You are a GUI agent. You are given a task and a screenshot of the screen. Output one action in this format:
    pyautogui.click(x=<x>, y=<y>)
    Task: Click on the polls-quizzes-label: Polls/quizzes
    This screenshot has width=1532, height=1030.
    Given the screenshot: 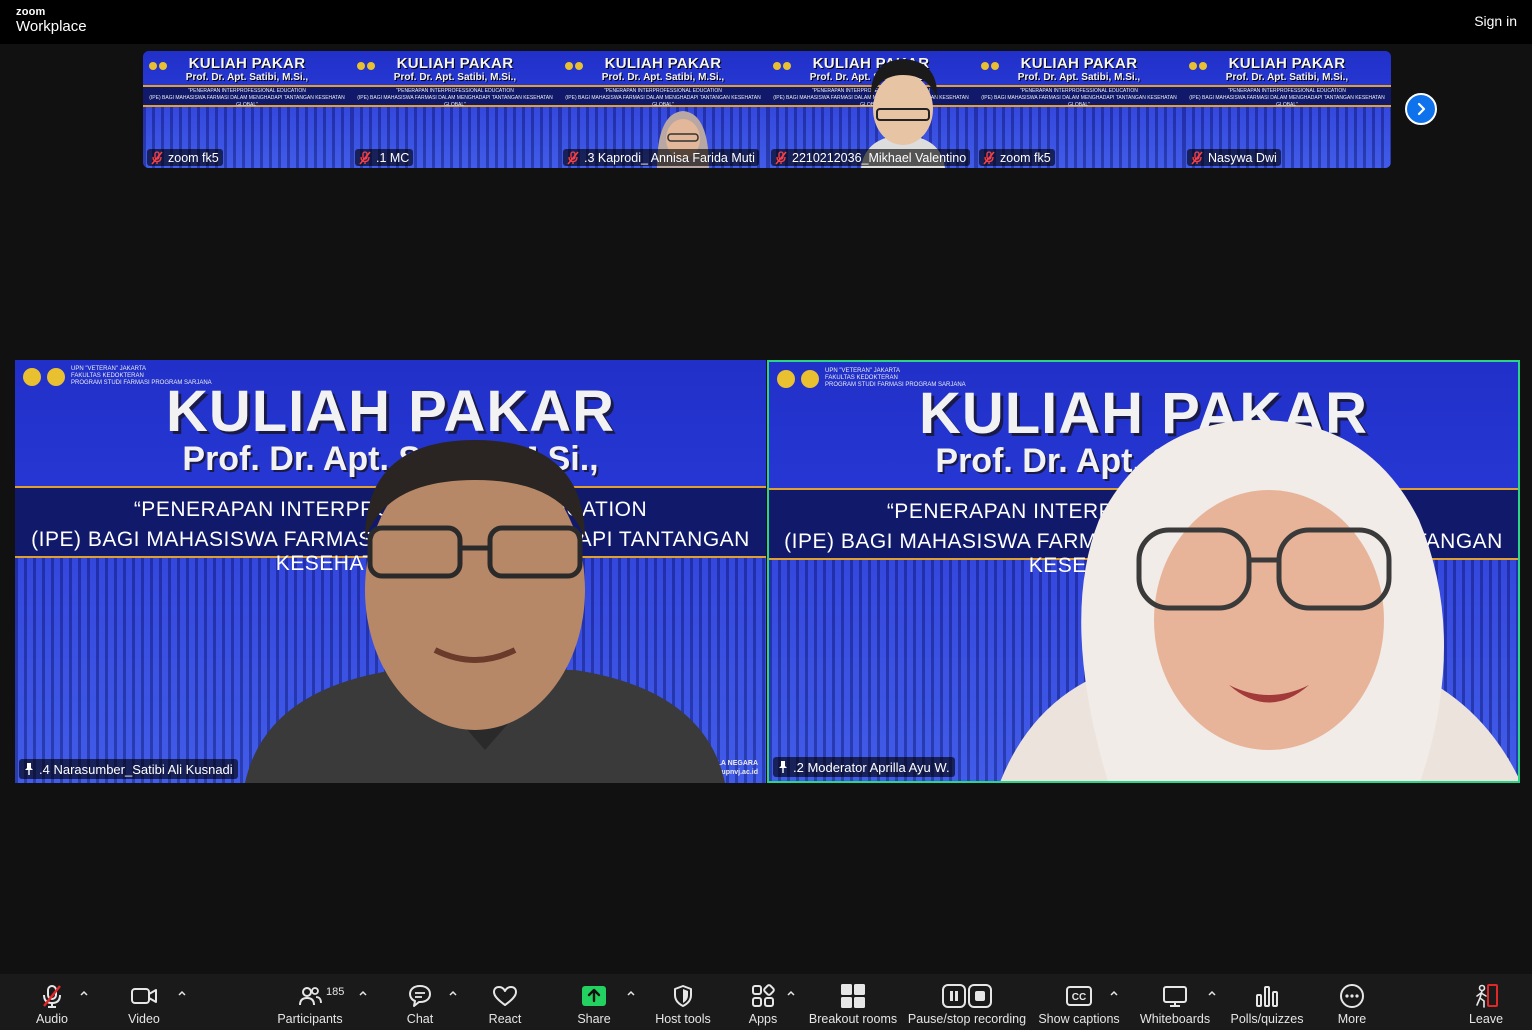 What is the action you would take?
    pyautogui.click(x=1267, y=1019)
    